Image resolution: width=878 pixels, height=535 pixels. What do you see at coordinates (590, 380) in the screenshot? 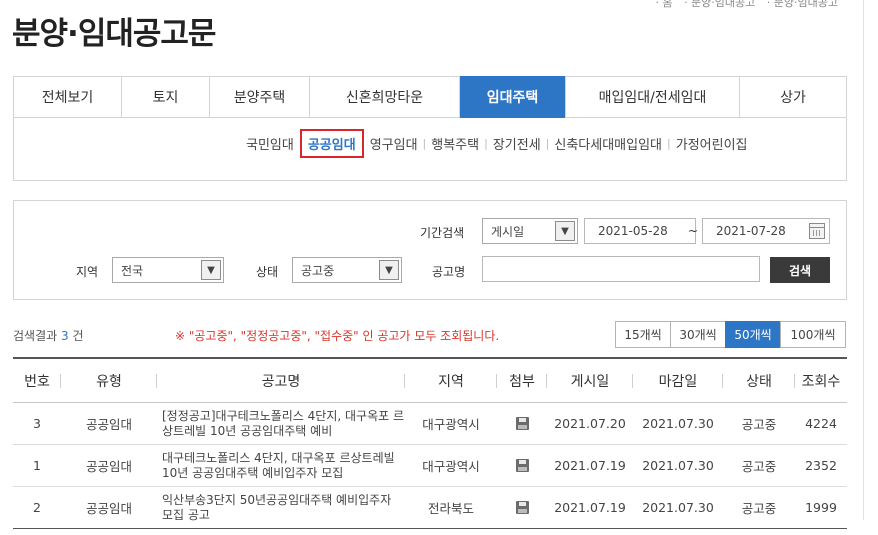
I see `col-header-posted: 게시일` at bounding box center [590, 380].